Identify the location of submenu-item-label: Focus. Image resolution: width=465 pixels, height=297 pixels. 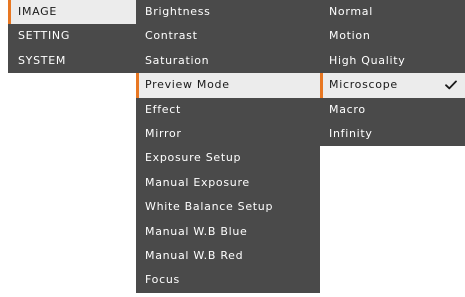
(162, 280).